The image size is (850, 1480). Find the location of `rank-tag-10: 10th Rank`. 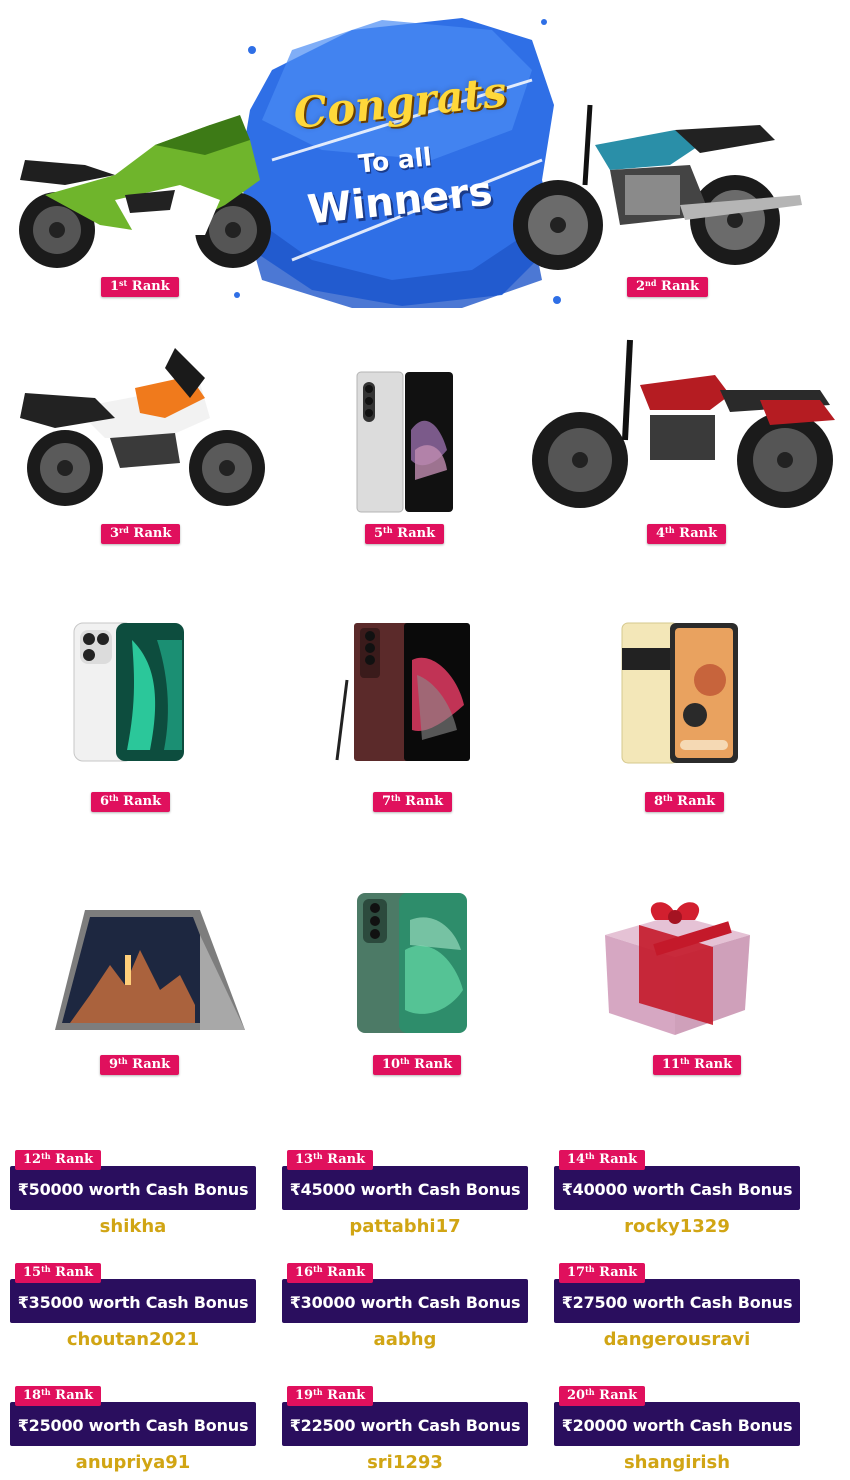

rank-tag-10: 10th Rank is located at coordinates (417, 1065).